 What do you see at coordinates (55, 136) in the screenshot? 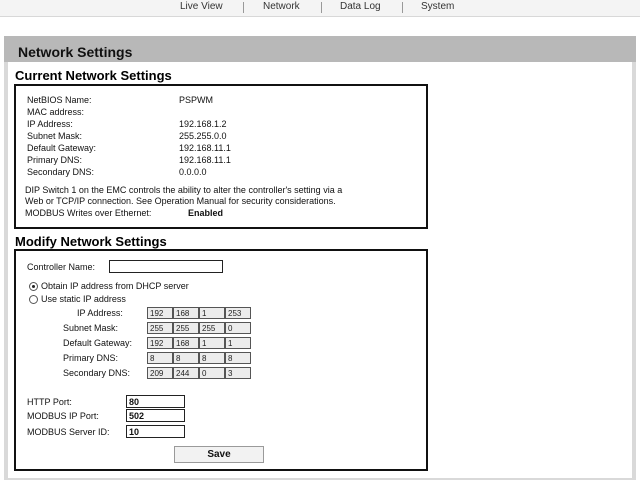
I see `subnet-label: Subnet Mask:` at bounding box center [55, 136].